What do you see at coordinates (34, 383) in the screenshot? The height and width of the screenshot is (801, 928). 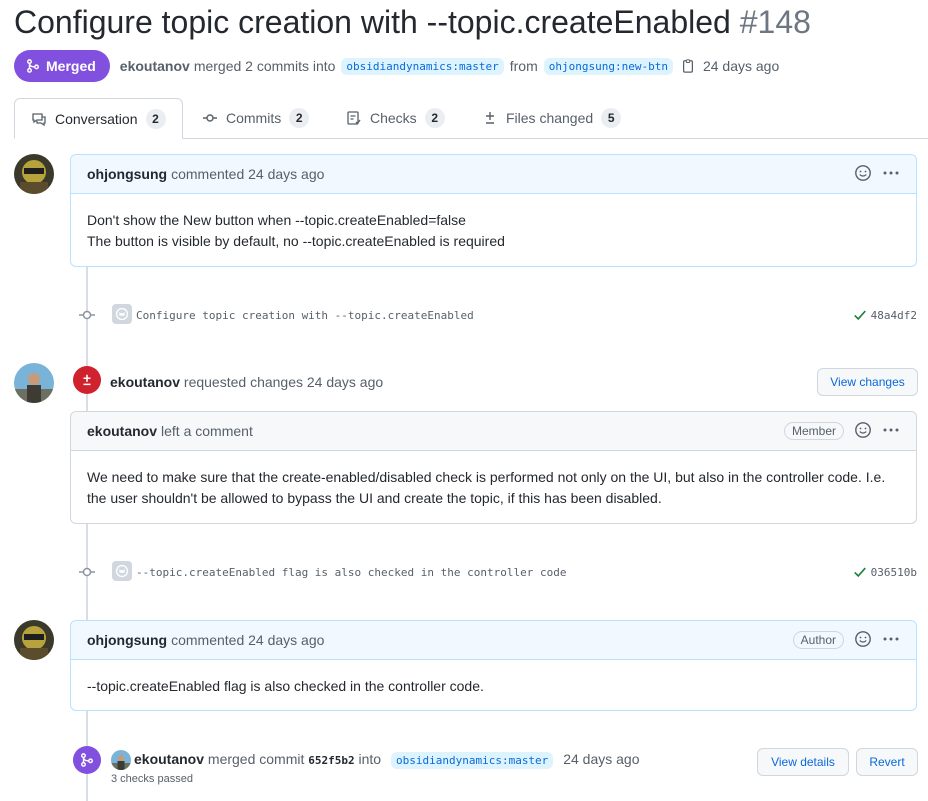 I see `avatar-ekoutanov` at bounding box center [34, 383].